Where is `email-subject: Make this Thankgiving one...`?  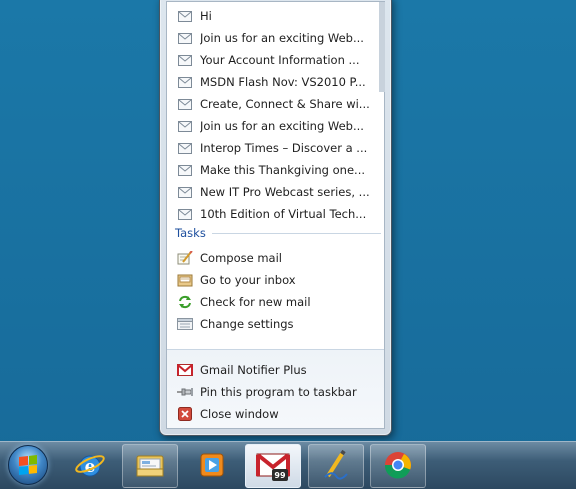 email-subject: Make this Thankgiving one... is located at coordinates (283, 170).